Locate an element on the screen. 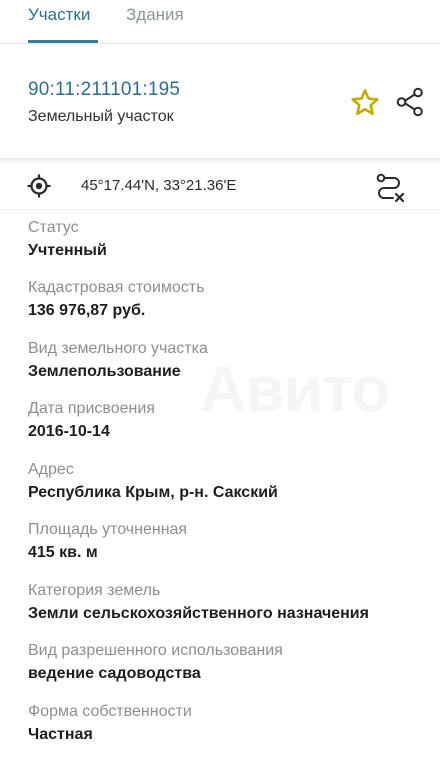 This screenshot has height=768, width=440. field-value: 136 976,87 руб. is located at coordinates (87, 310).